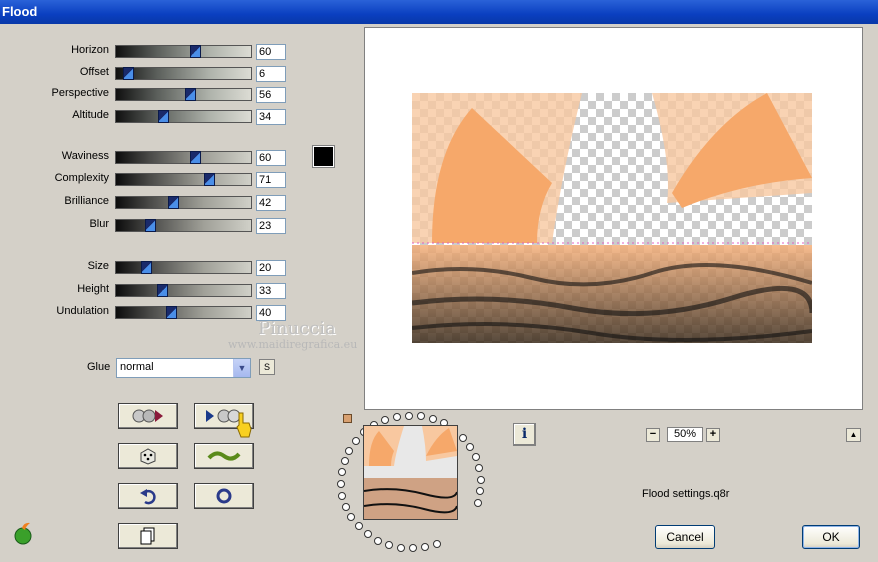 The height and width of the screenshot is (562, 878). Describe the element at coordinates (183, 267) in the screenshot. I see `slider-size` at that location.